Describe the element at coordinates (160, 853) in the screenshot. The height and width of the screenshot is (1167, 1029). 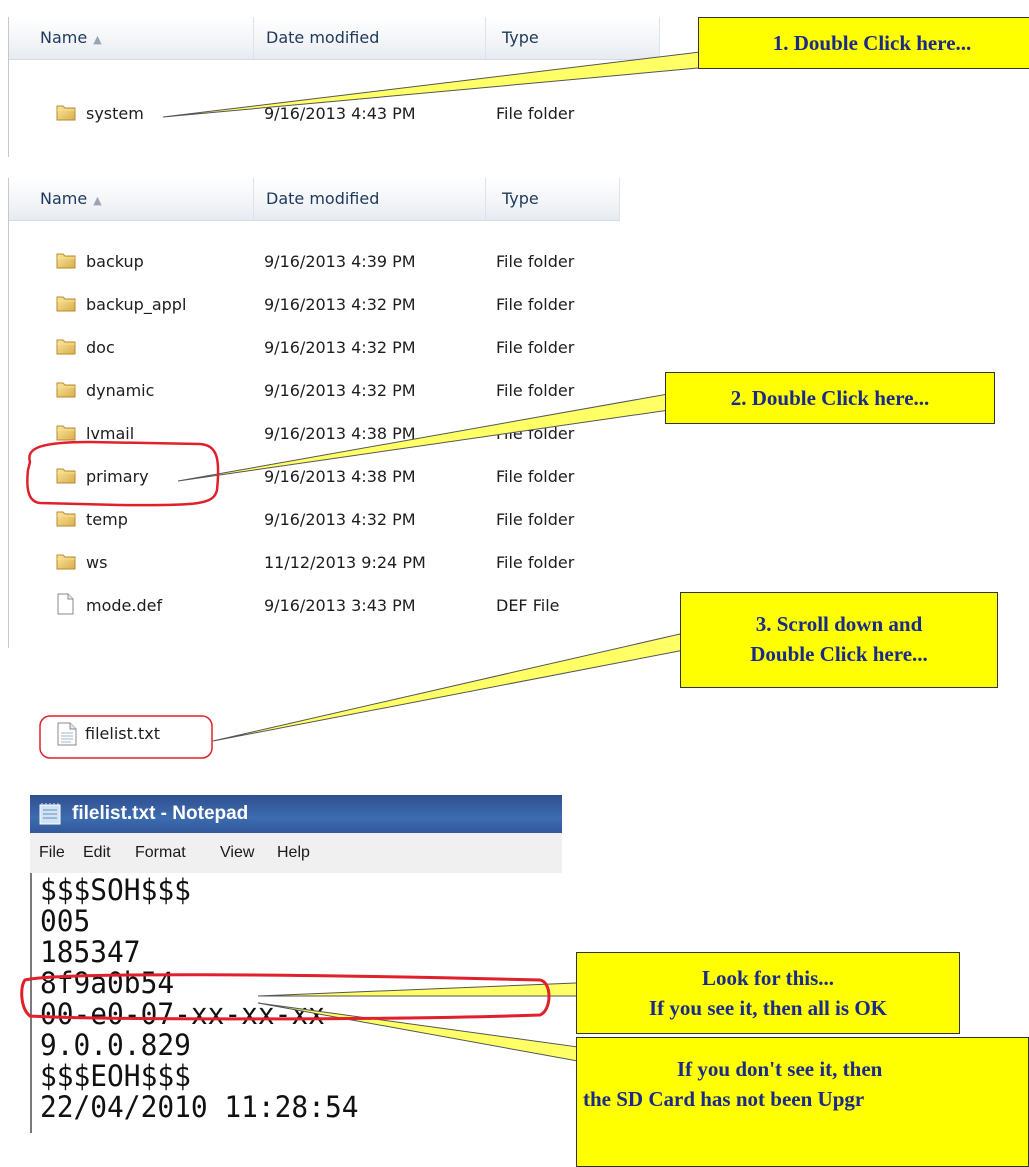
I see `menu-format: Format` at that location.